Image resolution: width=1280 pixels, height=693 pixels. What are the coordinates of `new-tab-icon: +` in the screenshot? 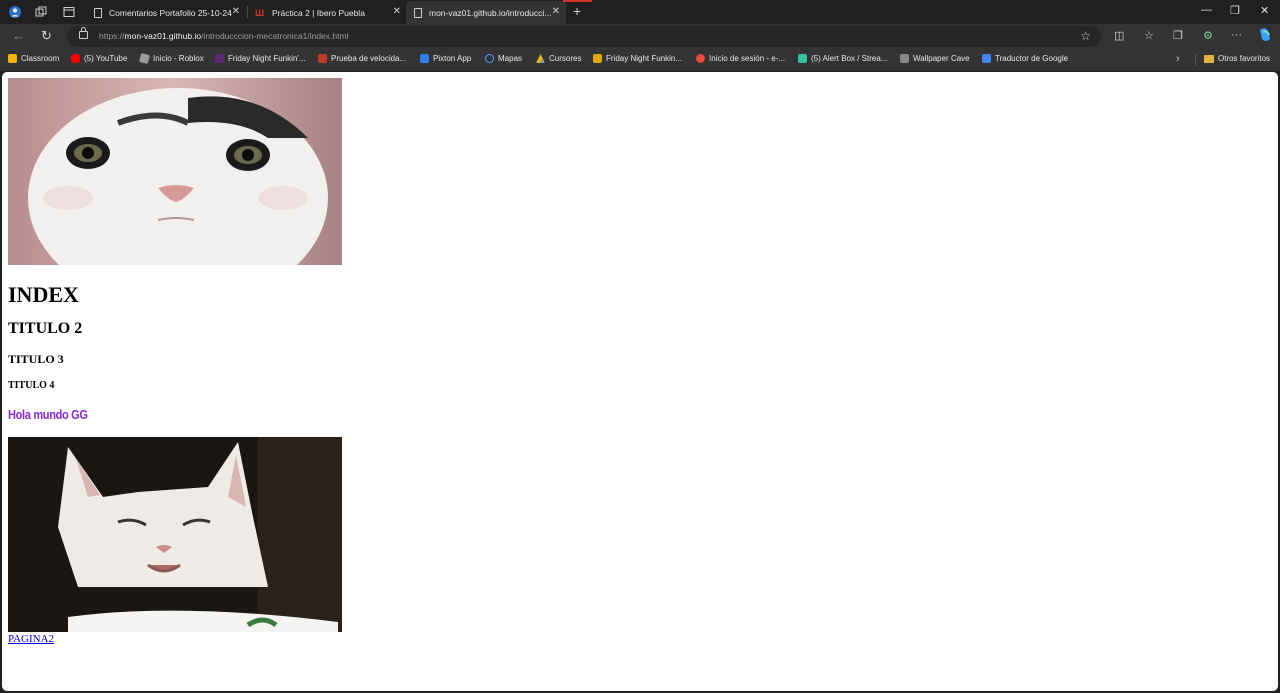 It's located at (577, 11).